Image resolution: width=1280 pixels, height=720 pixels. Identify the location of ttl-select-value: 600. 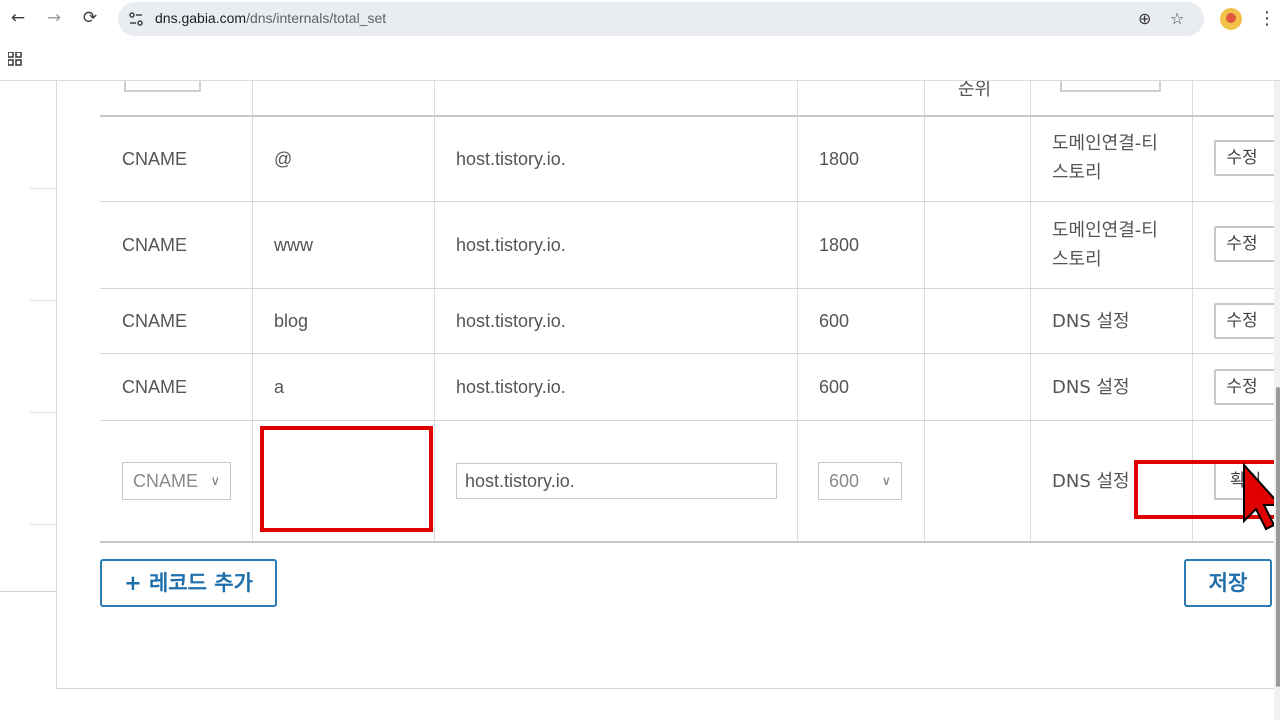
(844, 481).